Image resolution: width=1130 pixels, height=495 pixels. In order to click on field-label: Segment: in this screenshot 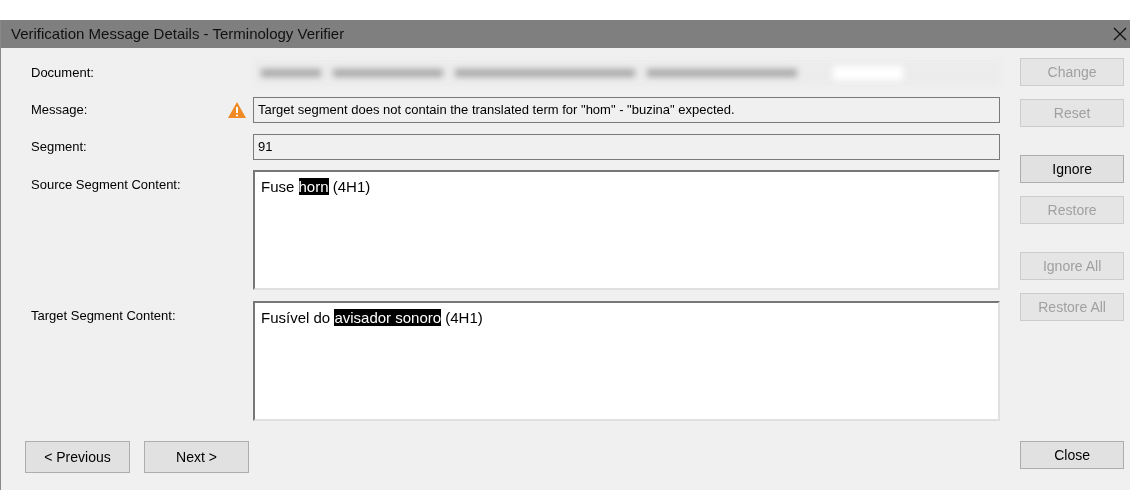, I will do `click(59, 147)`.